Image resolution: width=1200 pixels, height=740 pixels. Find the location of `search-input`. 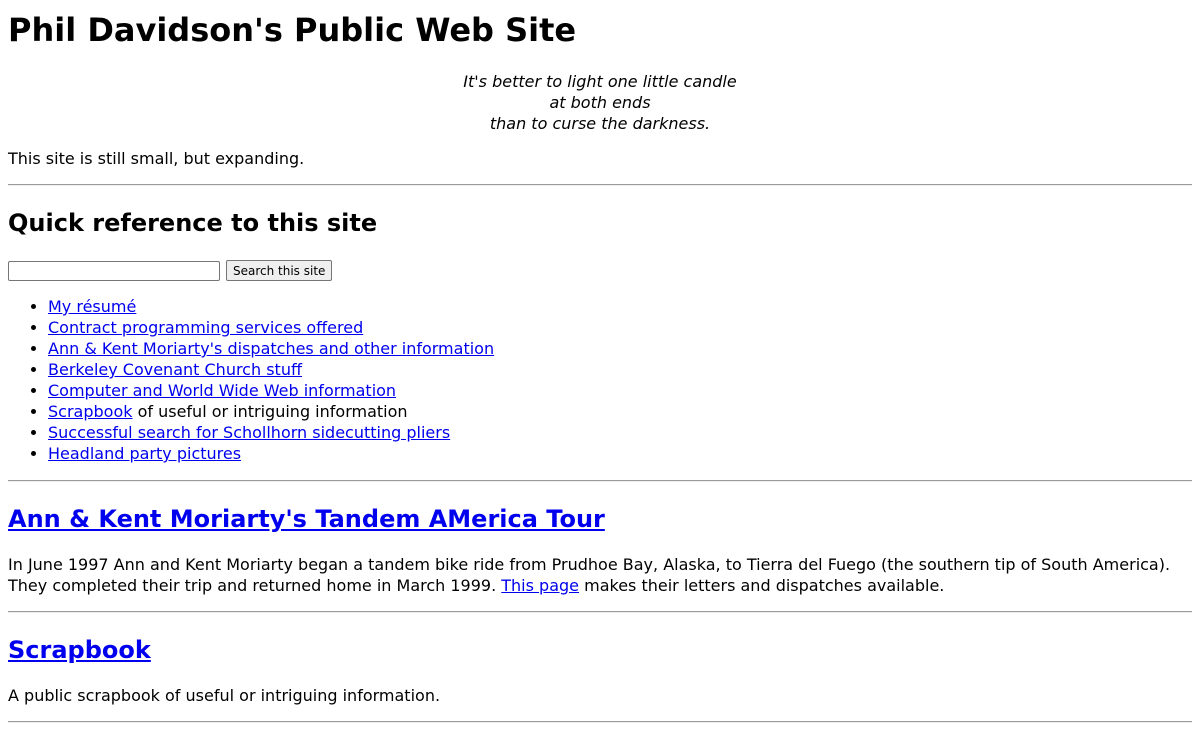

search-input is located at coordinates (114, 270).